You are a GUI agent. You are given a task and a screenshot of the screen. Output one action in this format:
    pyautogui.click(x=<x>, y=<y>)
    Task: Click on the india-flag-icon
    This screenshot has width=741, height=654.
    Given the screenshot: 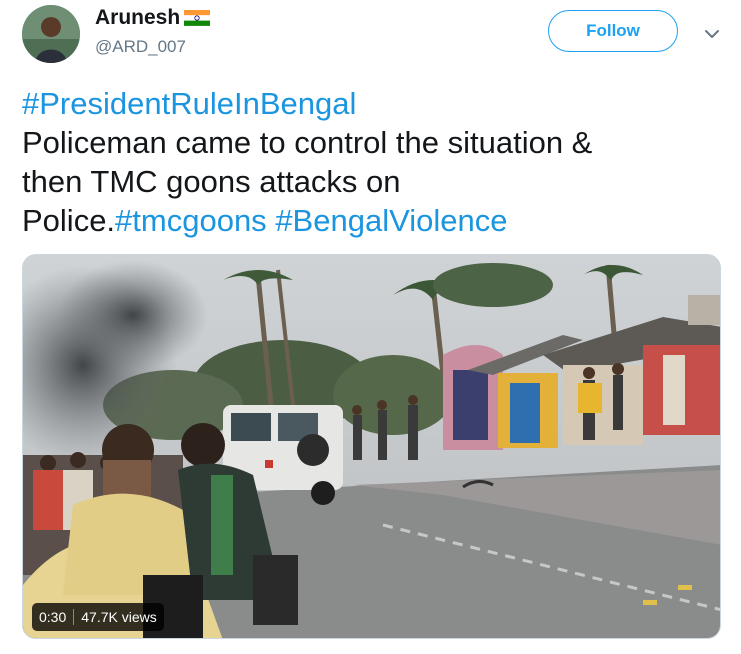 What is the action you would take?
    pyautogui.click(x=197, y=18)
    